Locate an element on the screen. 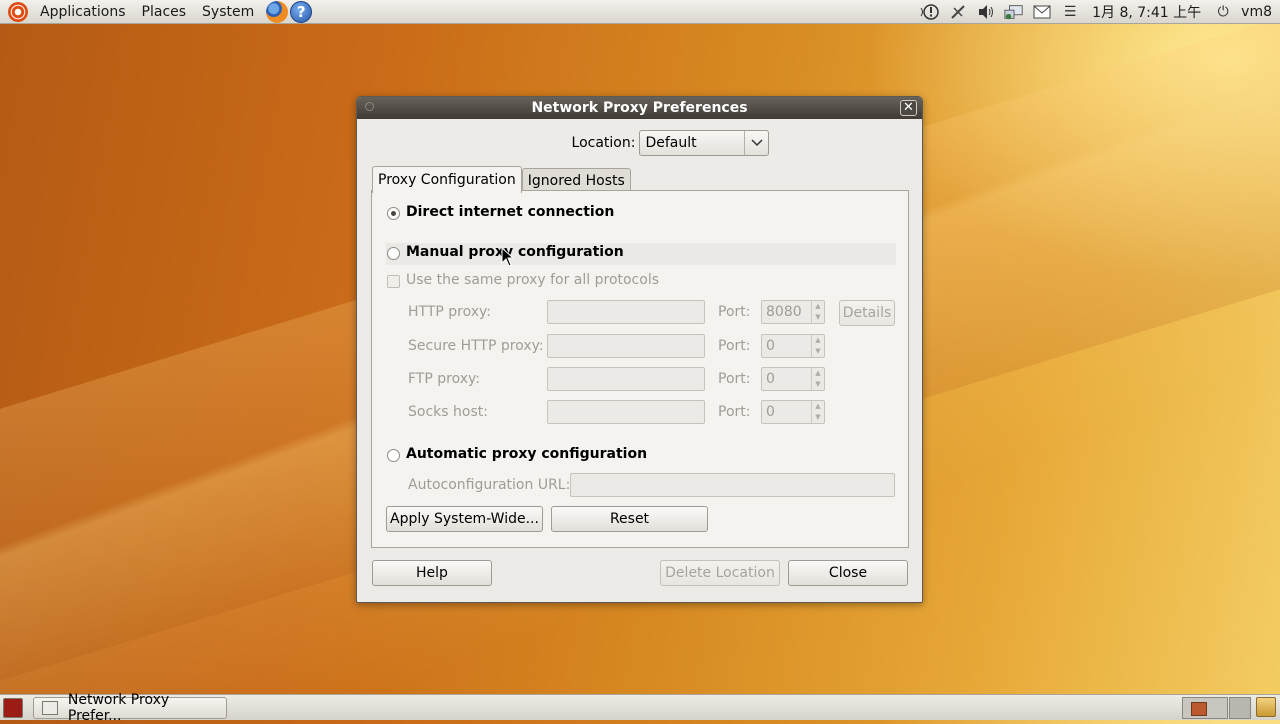 Image resolution: width=1280 pixels, height=724 pixels. close-button: Close is located at coordinates (848, 573).